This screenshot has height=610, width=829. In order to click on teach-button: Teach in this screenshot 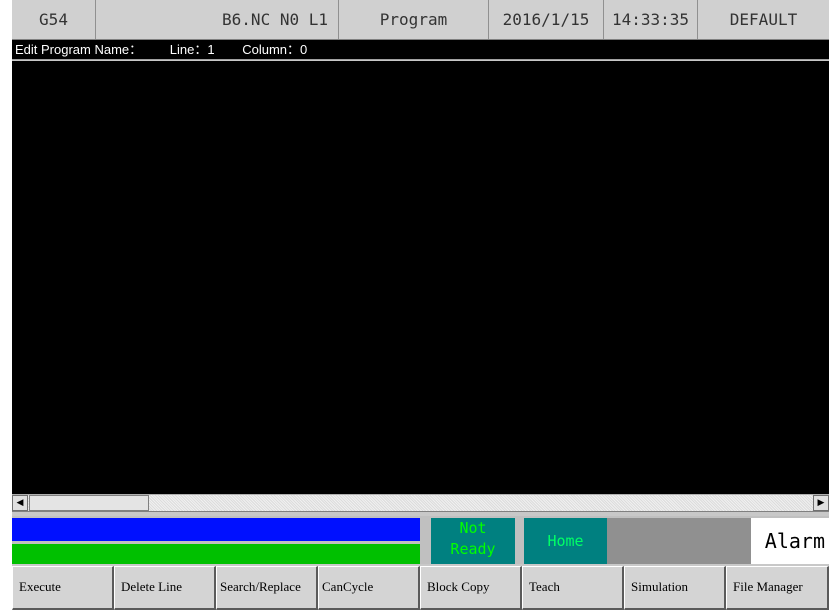, I will do `click(573, 588)`.